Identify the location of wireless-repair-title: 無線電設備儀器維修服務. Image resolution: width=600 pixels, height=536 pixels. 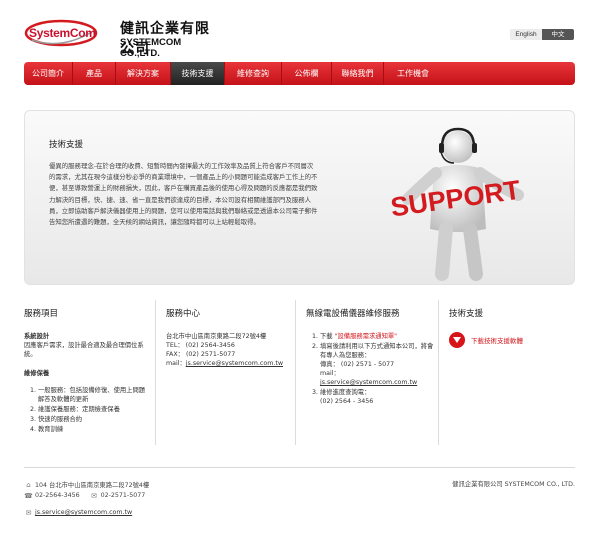
(353, 314).